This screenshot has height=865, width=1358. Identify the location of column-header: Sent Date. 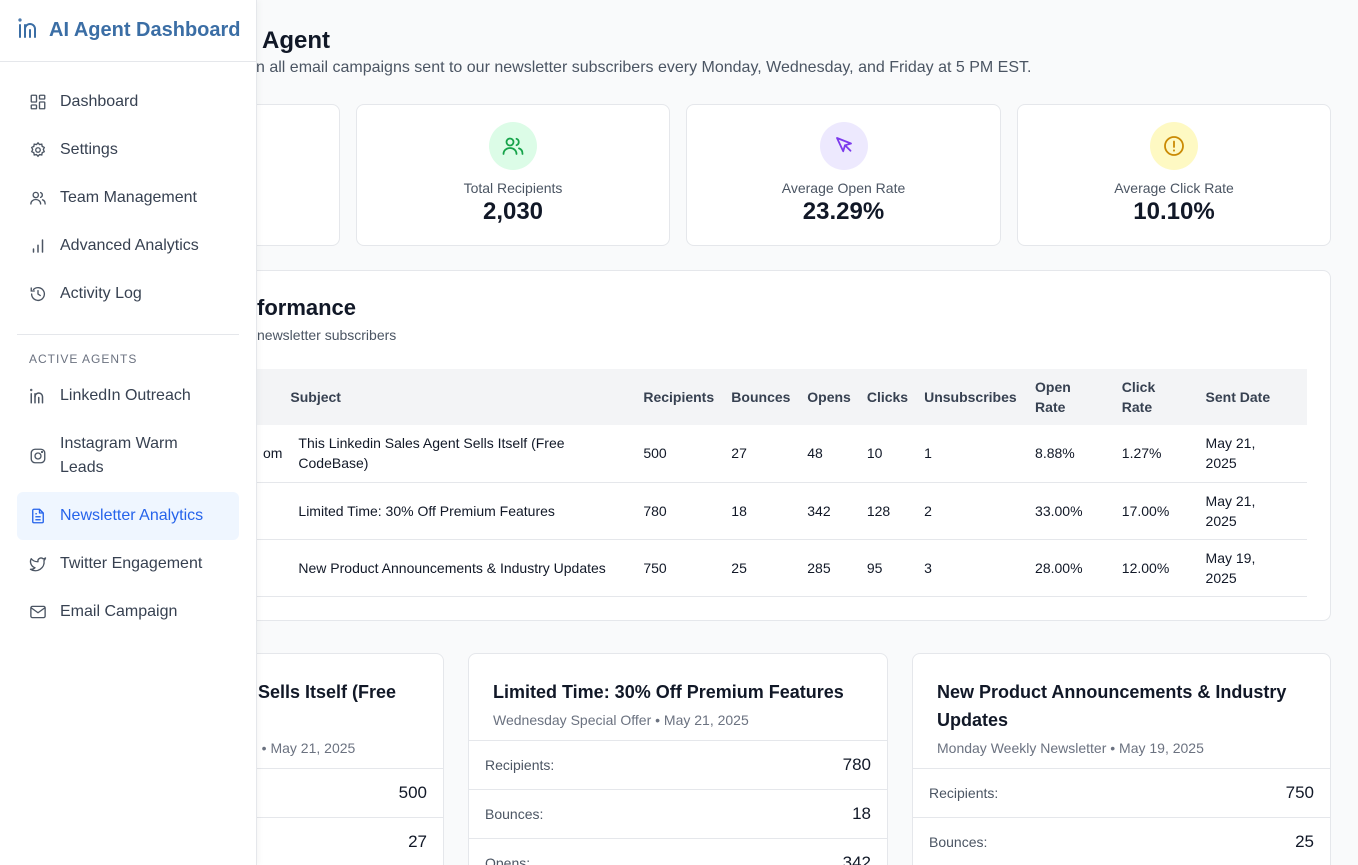
(1252, 397).